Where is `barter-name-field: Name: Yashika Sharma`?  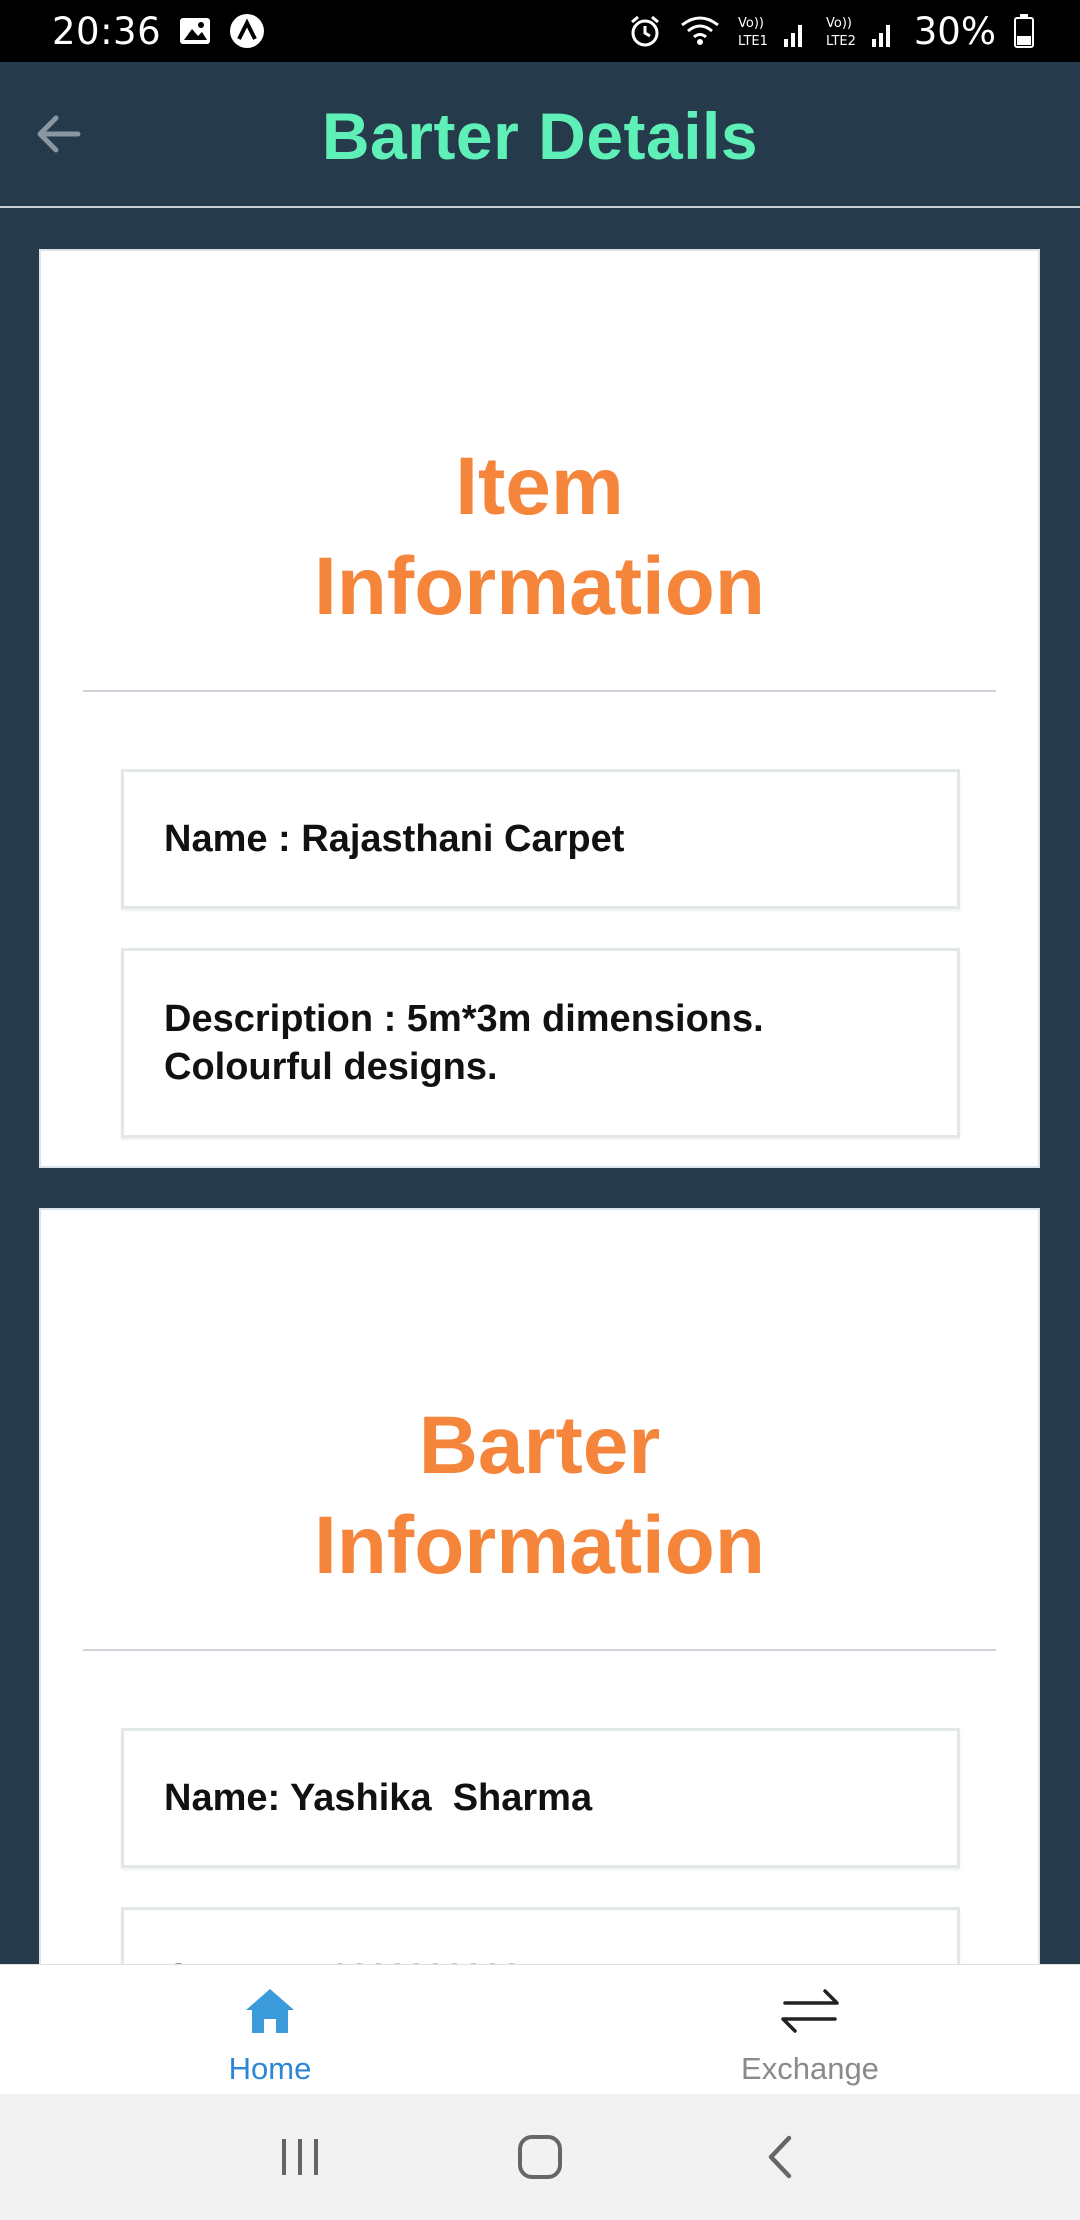
barter-name-field: Name: Yashika Sharma is located at coordinates (540, 1798).